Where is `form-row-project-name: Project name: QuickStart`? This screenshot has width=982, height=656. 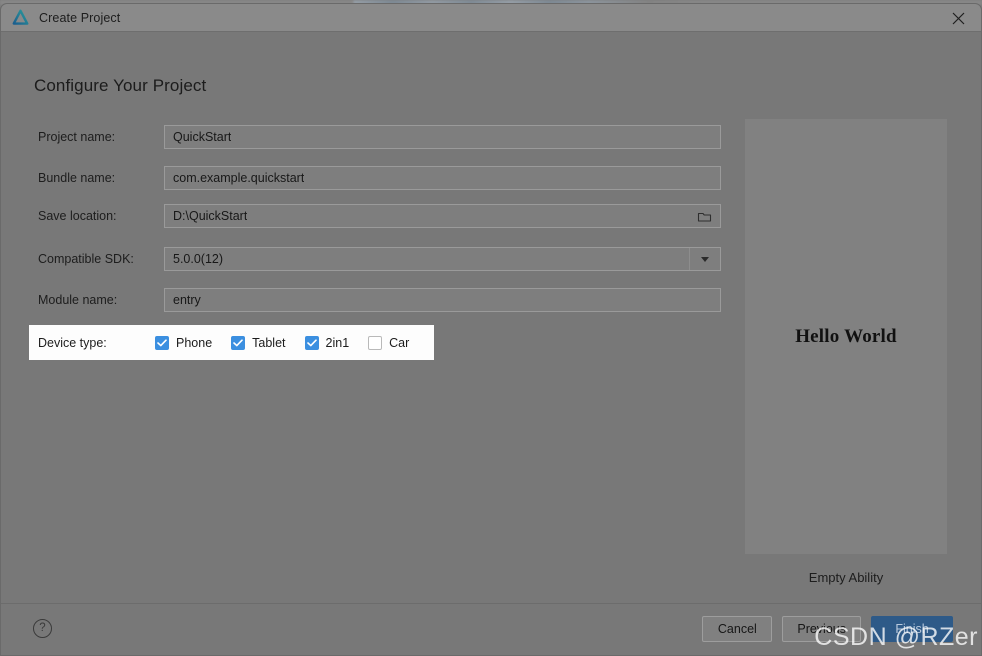
form-row-project-name: Project name: QuickStart is located at coordinates (379, 137).